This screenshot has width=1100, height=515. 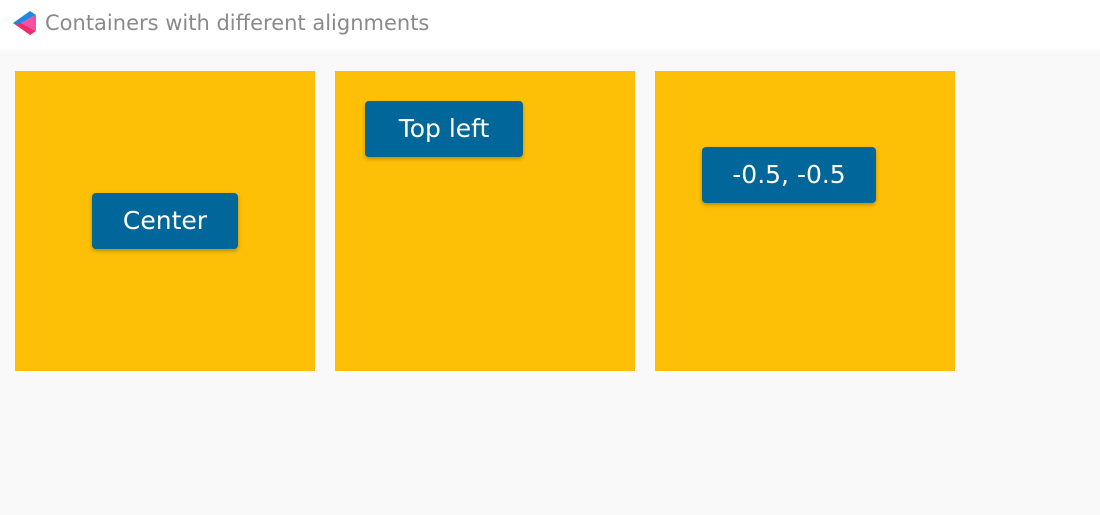 What do you see at coordinates (550, 25) in the screenshot?
I see `title-bar: Containers with different alignments` at bounding box center [550, 25].